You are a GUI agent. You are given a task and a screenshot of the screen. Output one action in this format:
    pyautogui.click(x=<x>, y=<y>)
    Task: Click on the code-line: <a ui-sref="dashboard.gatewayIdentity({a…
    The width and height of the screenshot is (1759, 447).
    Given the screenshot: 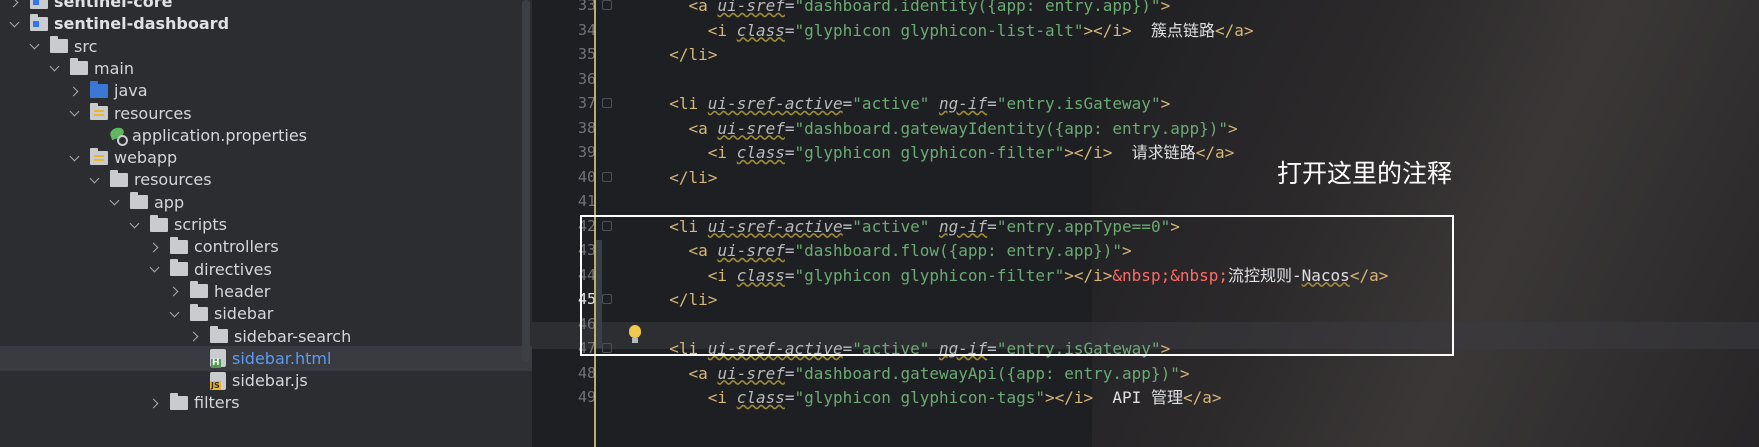 What is the action you would take?
    pyautogui.click(x=944, y=128)
    